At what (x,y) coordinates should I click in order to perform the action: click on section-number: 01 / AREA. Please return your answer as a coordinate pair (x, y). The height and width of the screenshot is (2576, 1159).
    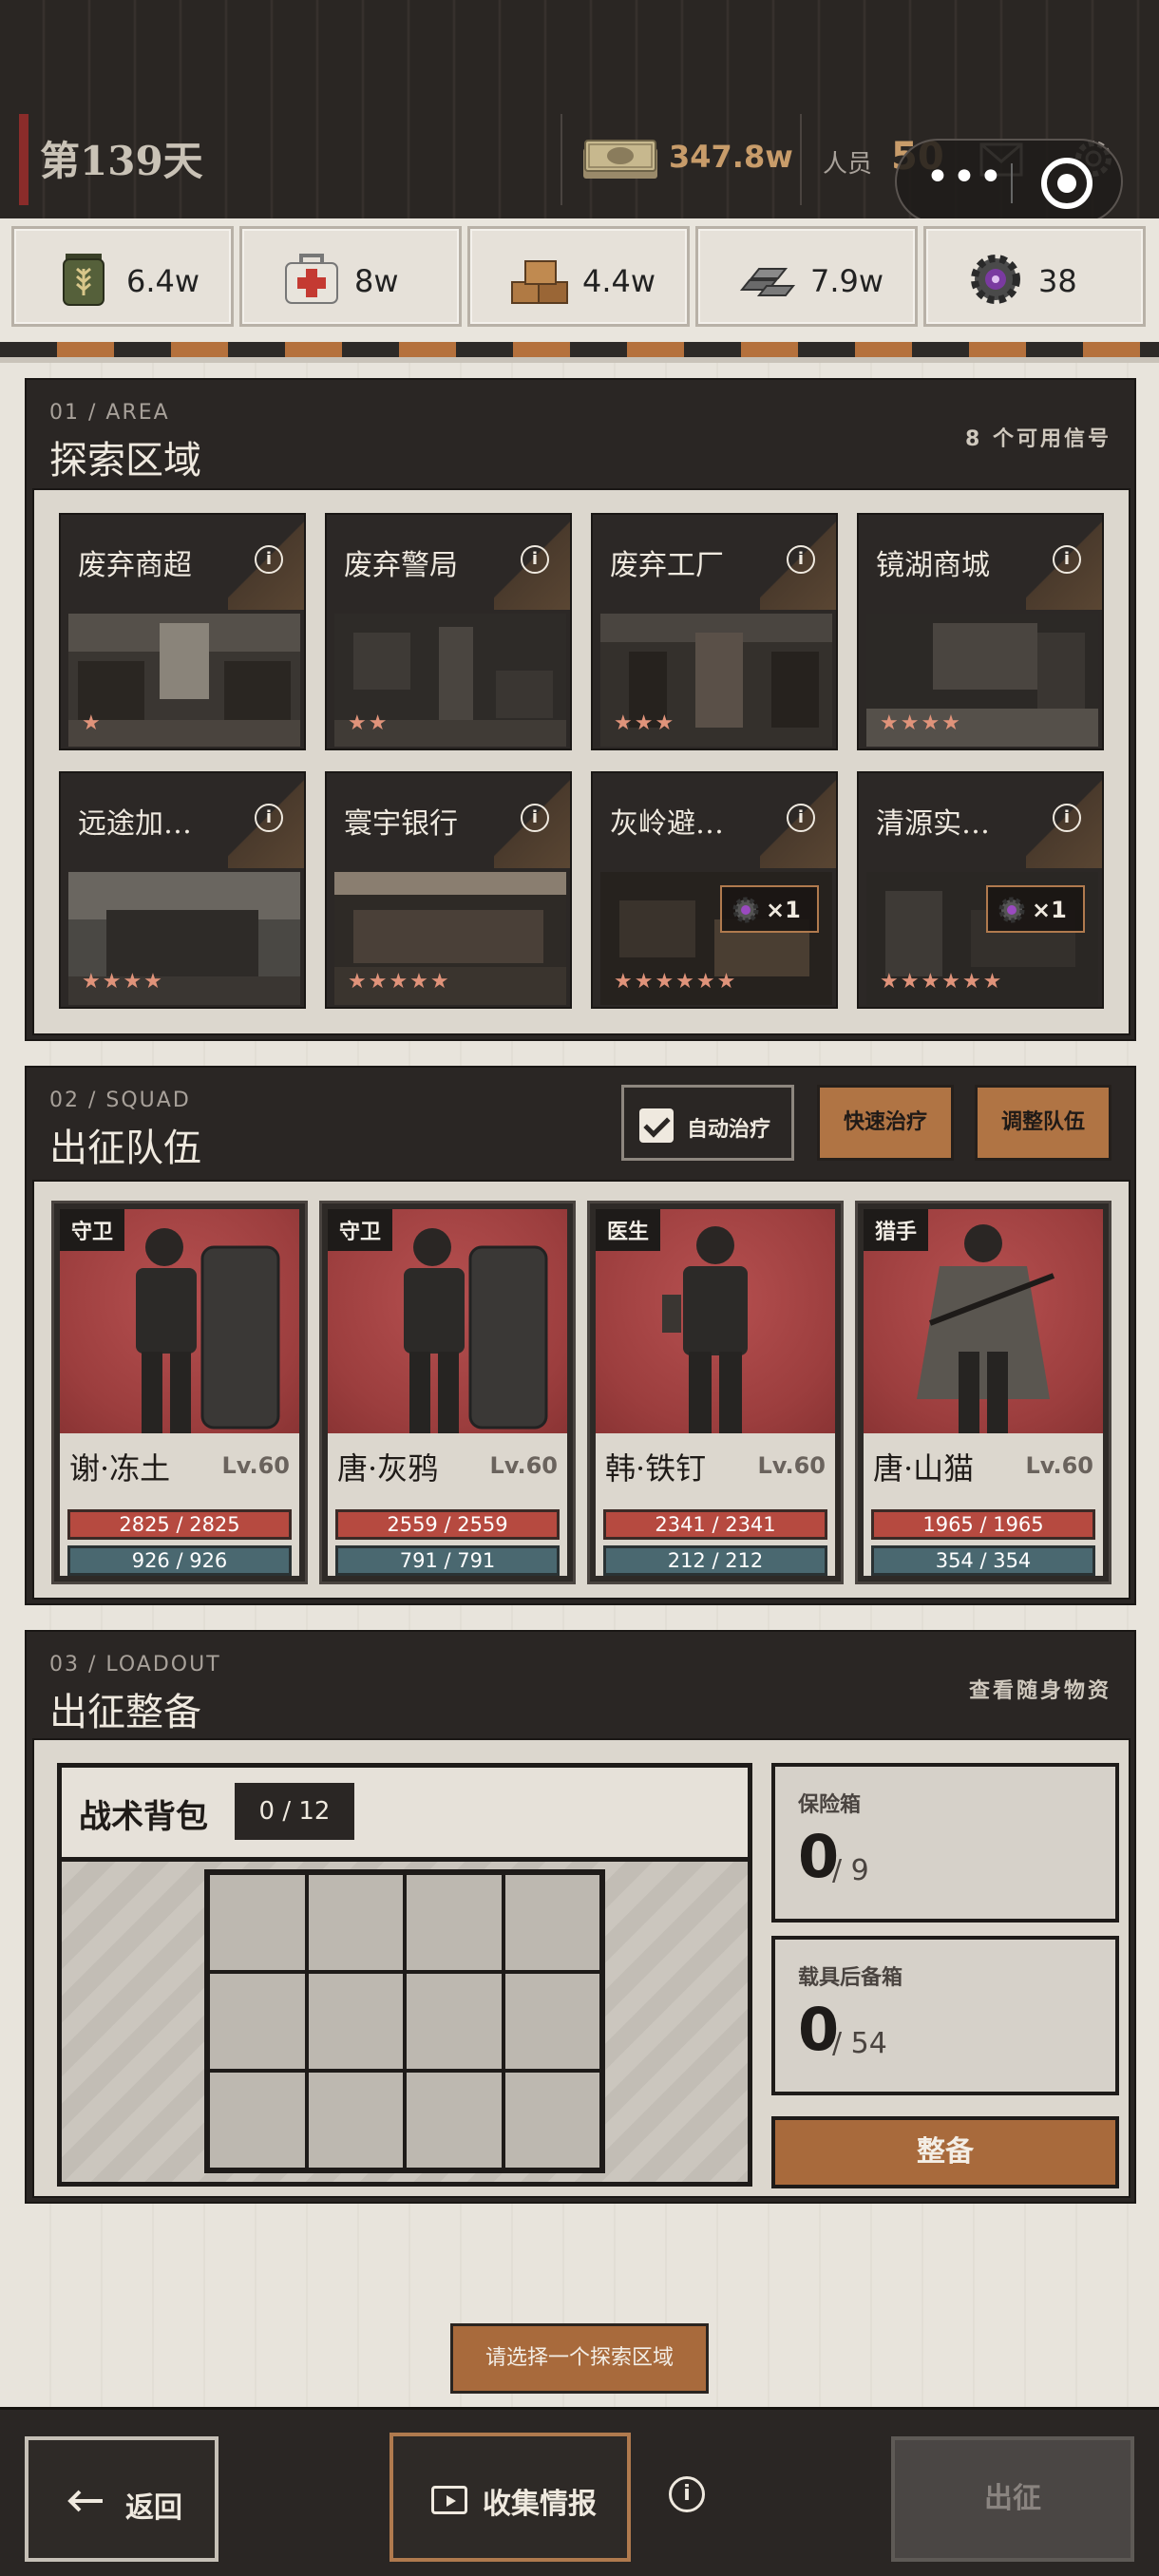
    Looking at the image, I should click on (109, 413).